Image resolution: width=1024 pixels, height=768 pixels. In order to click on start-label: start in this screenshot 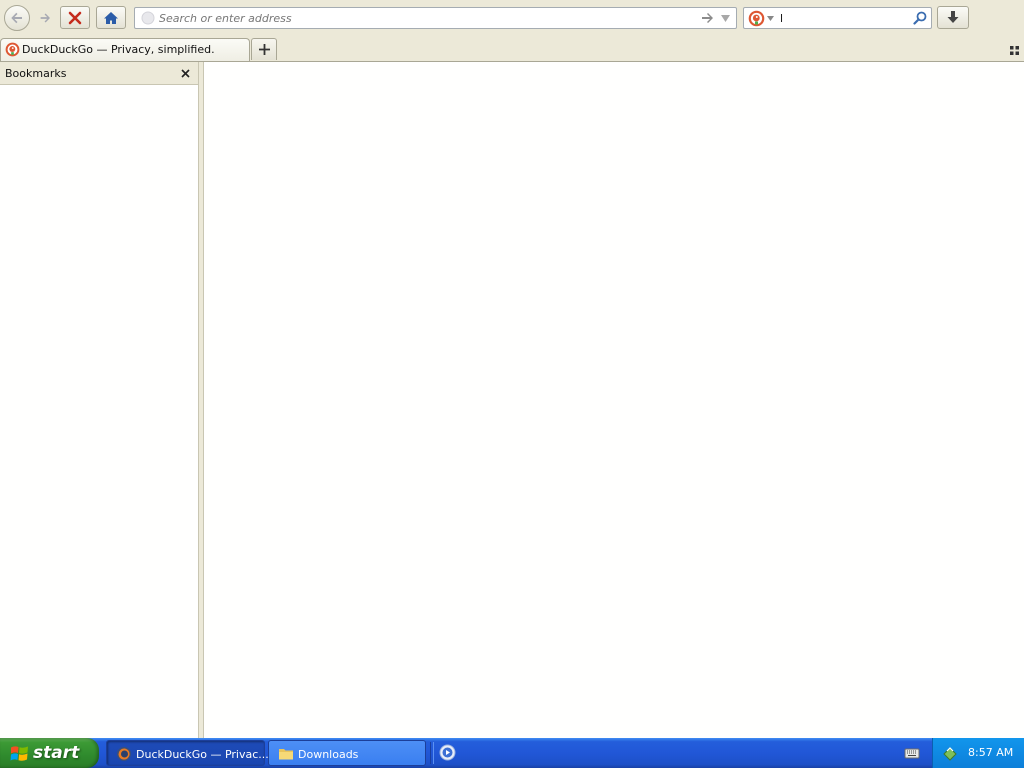, I will do `click(56, 753)`.